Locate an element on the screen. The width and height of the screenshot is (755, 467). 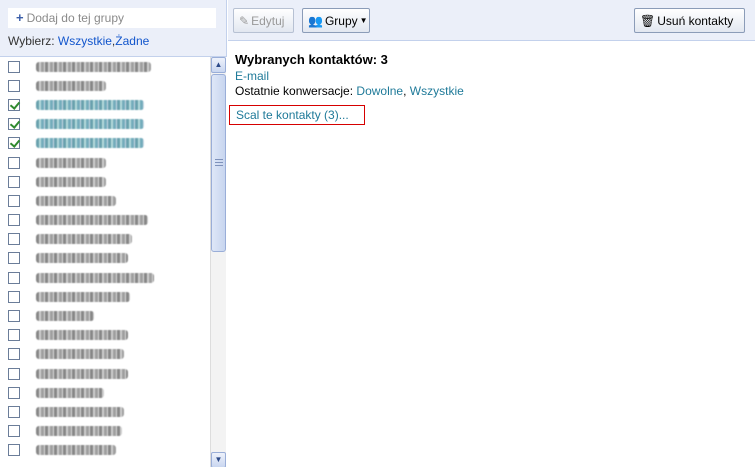
conversations-any-link: Dowolne is located at coordinates (379, 91).